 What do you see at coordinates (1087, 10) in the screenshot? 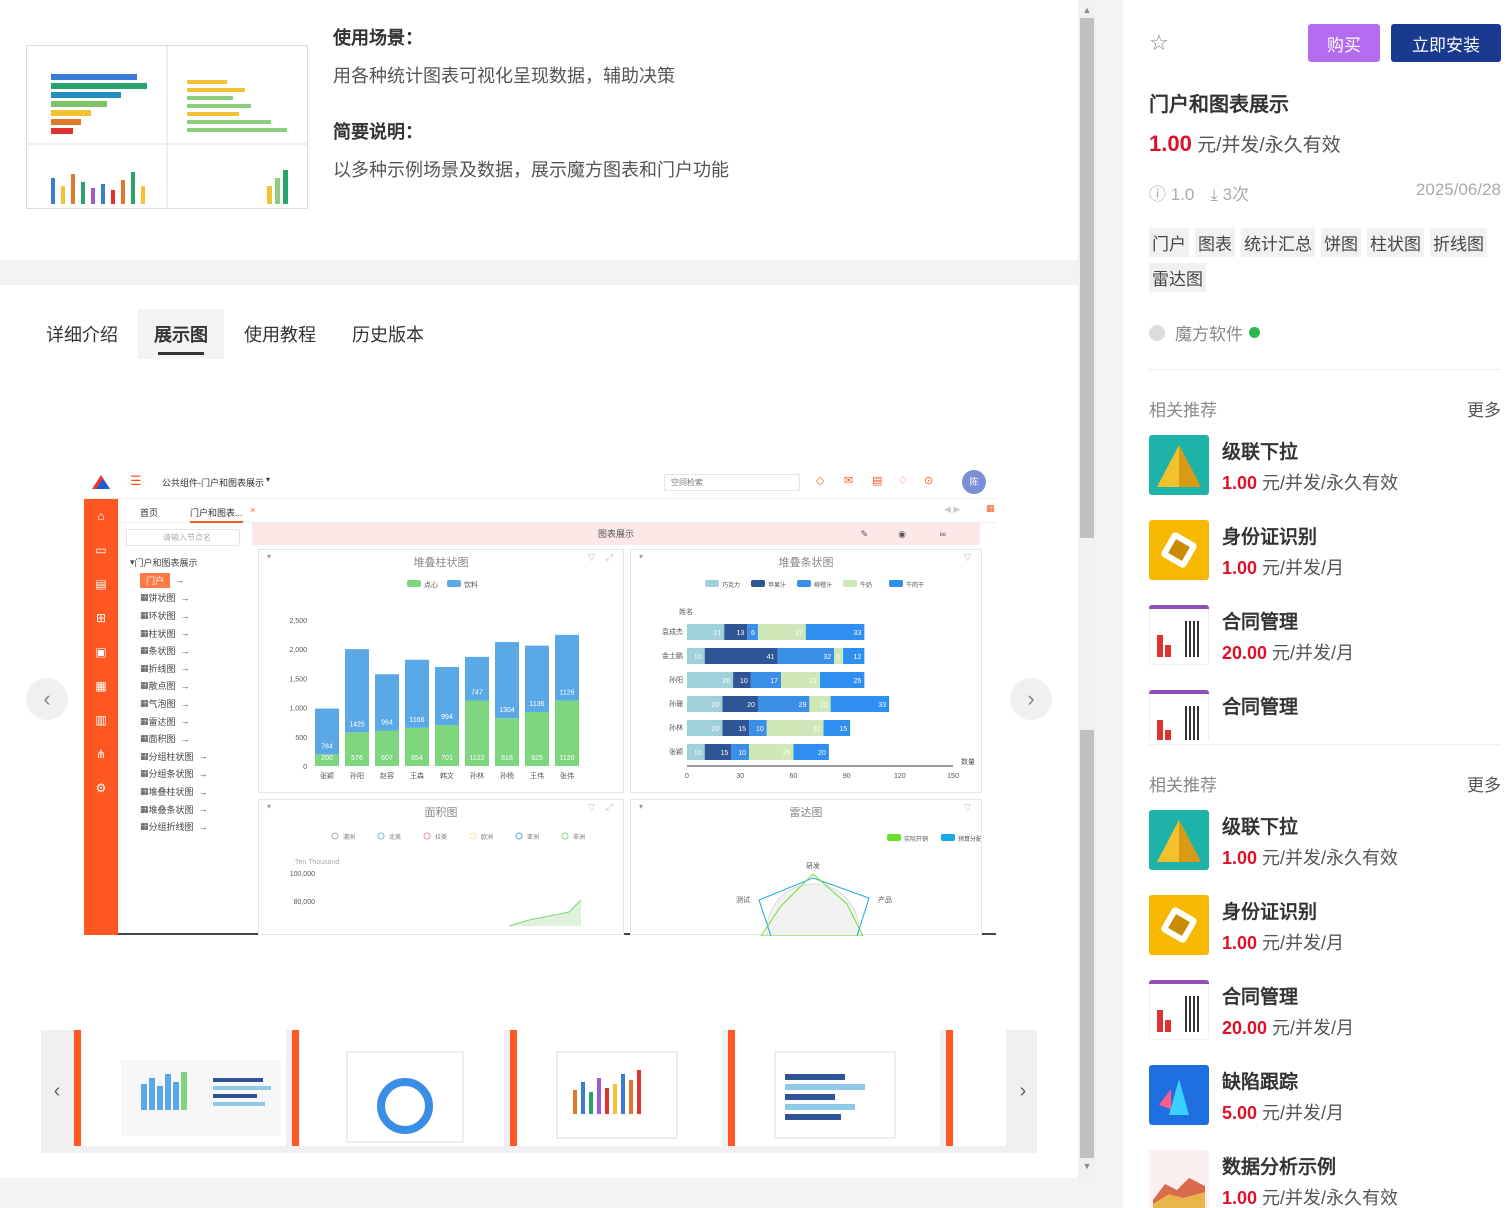
I see `scroll-up-icon: ▲` at bounding box center [1087, 10].